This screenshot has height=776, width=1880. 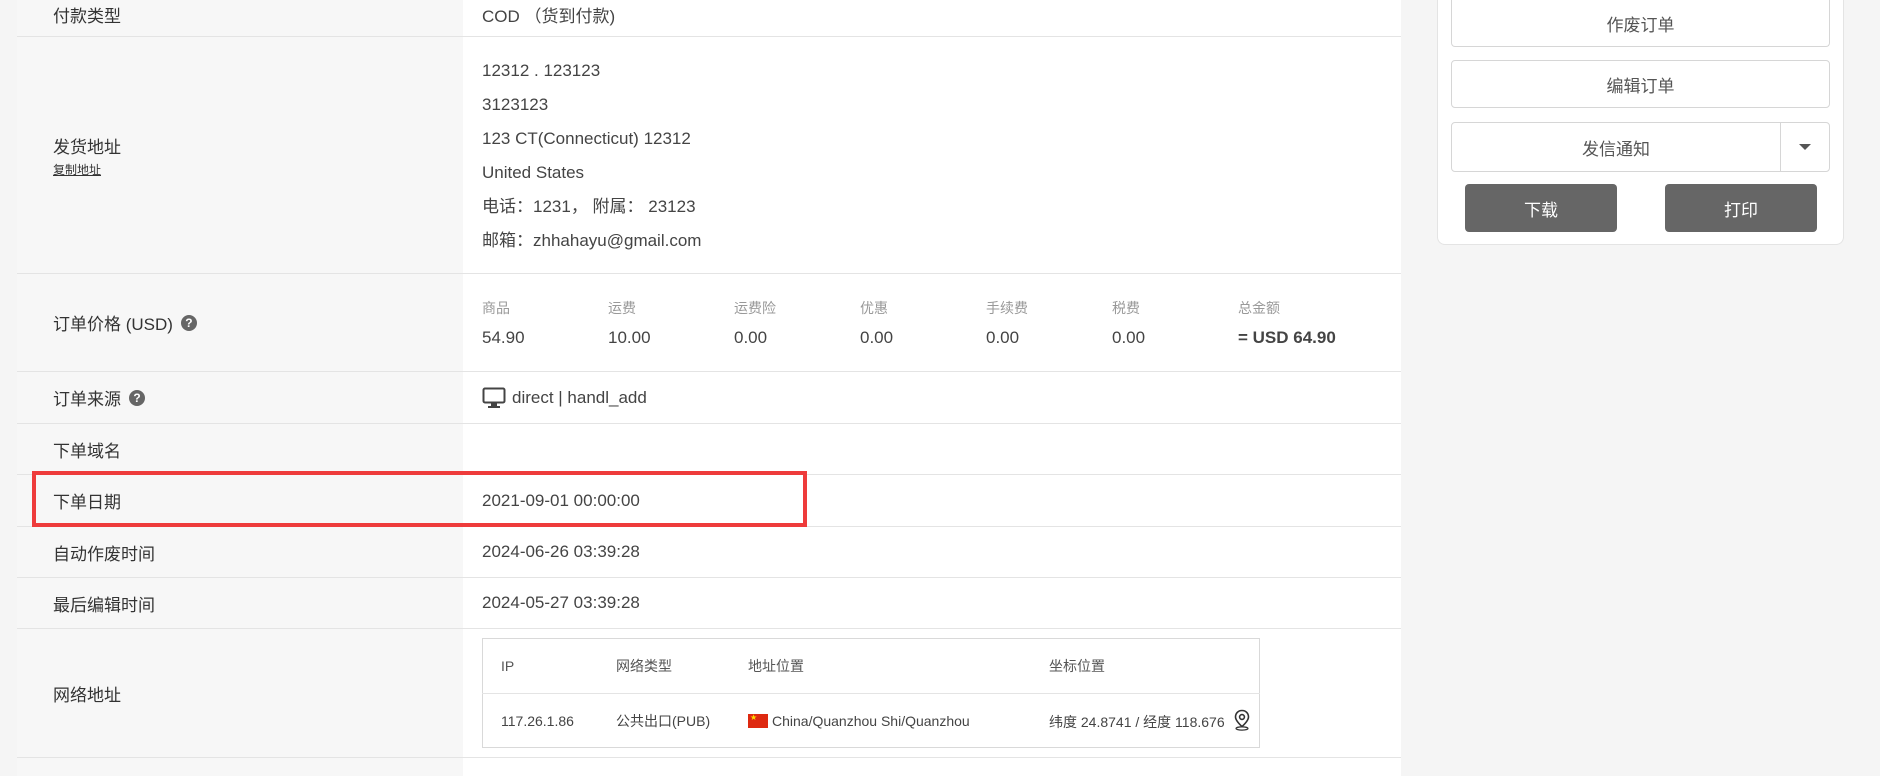 I want to click on network-location: China/Quanzhou Shi/Quanzhou, so click(x=871, y=720).